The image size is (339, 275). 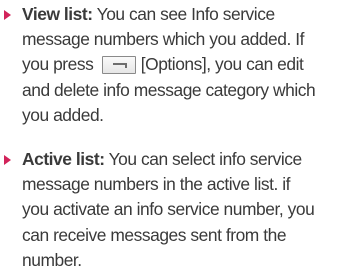 I want to click on text-line: View list: You can see Info service, so click(x=180, y=14).